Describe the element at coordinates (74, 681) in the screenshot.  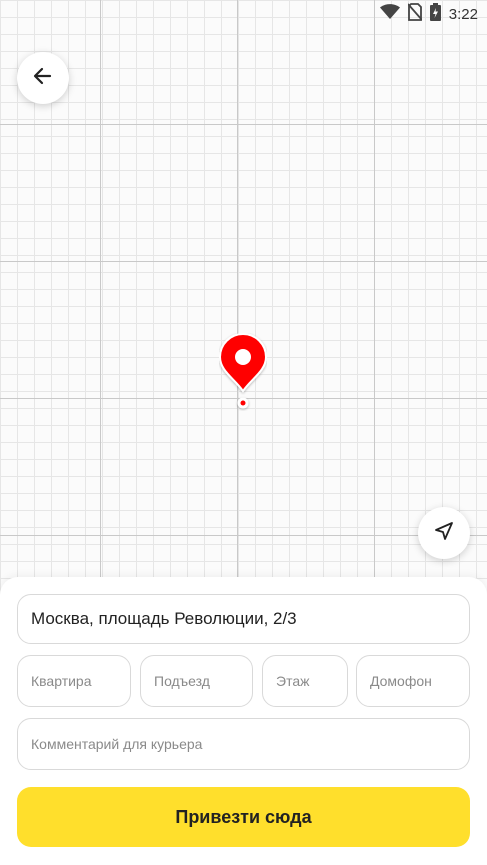
I see `apartment-field: Квартира` at that location.